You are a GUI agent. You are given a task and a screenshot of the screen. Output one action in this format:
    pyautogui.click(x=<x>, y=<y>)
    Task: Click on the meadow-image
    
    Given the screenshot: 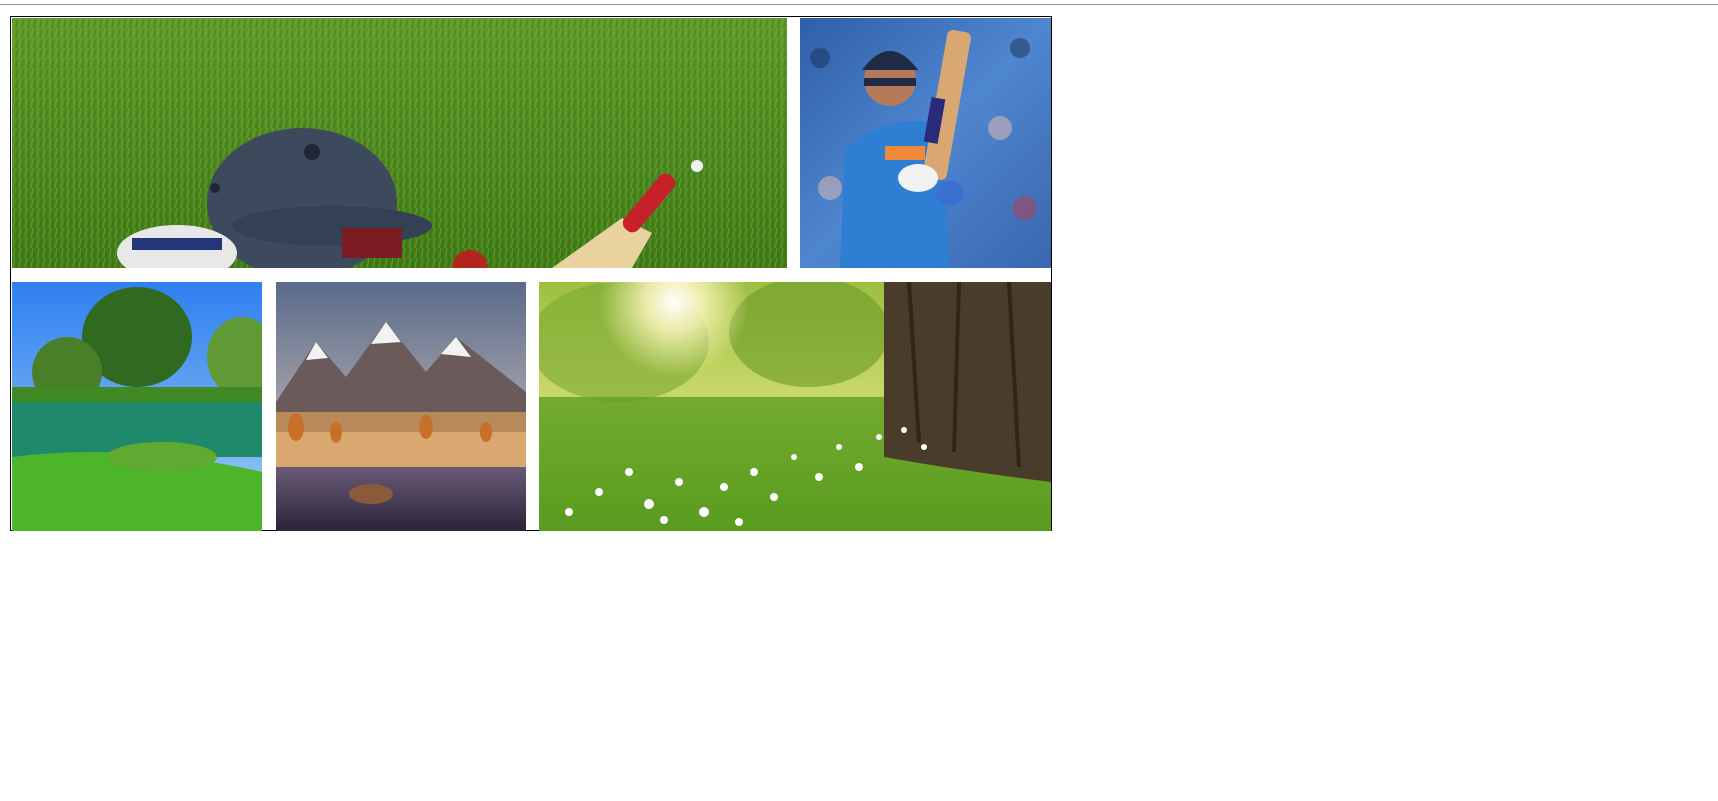 What is the action you would take?
    pyautogui.click(x=795, y=406)
    